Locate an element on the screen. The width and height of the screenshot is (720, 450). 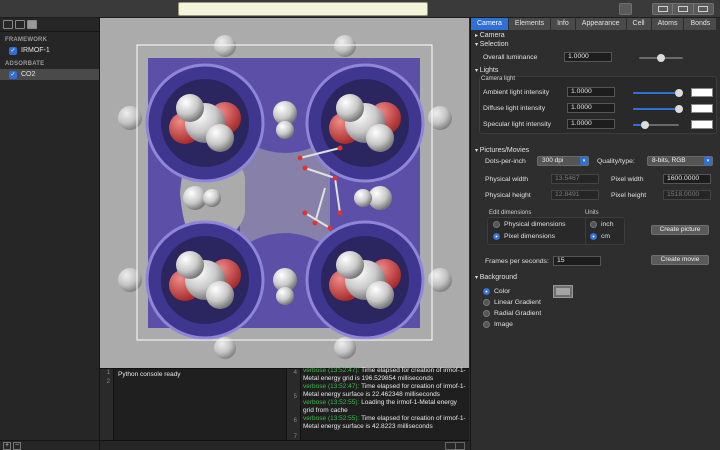
radio-background-image: Image is located at coordinates (498, 324).